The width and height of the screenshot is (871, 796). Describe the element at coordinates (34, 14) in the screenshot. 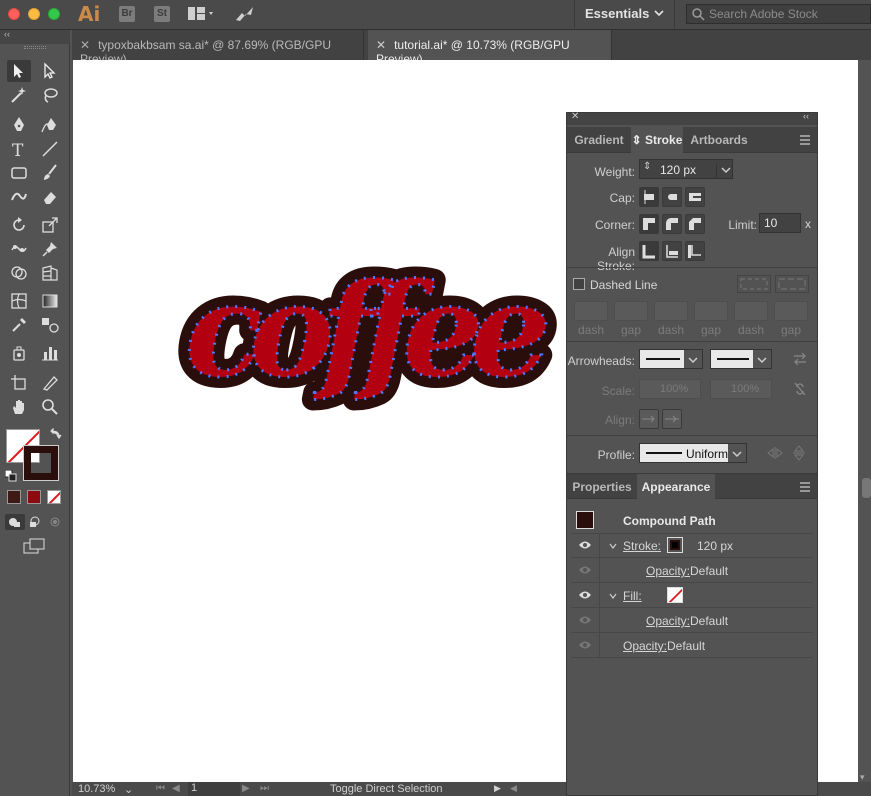

I see `minimize-window-button` at that location.